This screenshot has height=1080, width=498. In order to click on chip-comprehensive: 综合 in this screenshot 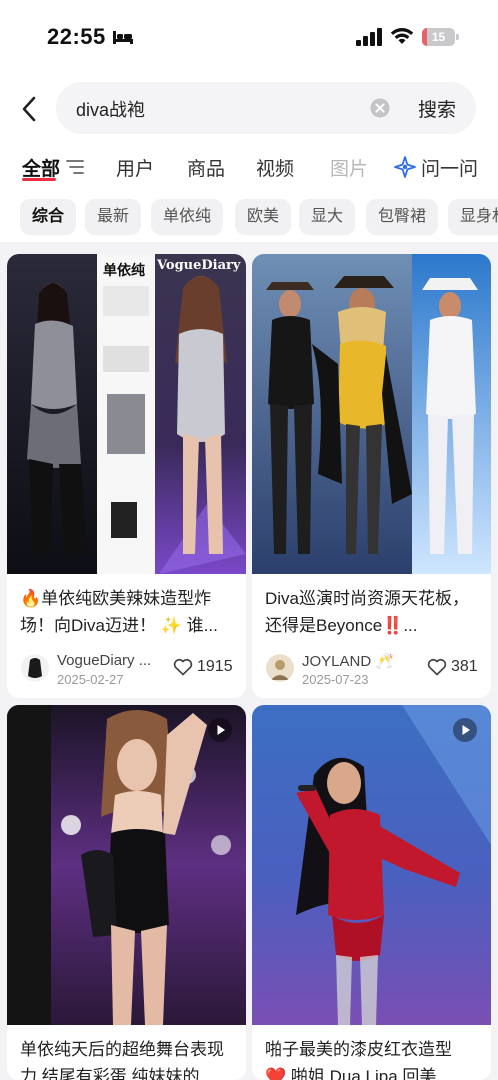, I will do `click(48, 217)`.